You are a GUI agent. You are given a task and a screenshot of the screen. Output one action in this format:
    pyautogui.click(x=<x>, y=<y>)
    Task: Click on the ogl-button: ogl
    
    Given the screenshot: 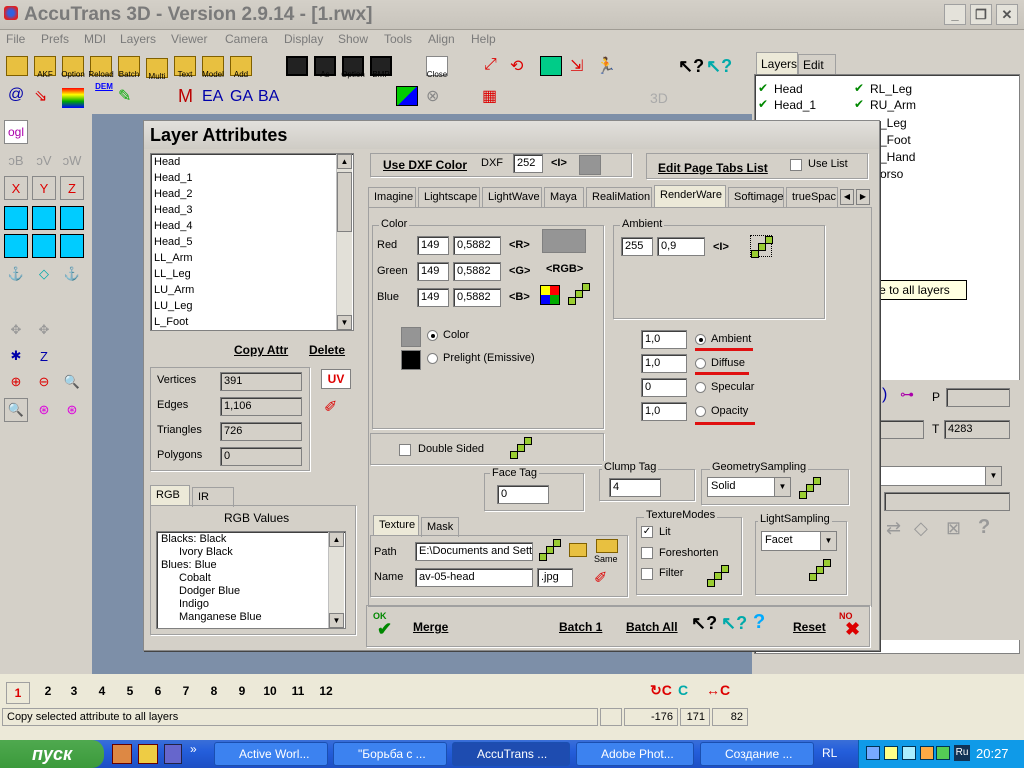 What is the action you would take?
    pyautogui.click(x=16, y=132)
    